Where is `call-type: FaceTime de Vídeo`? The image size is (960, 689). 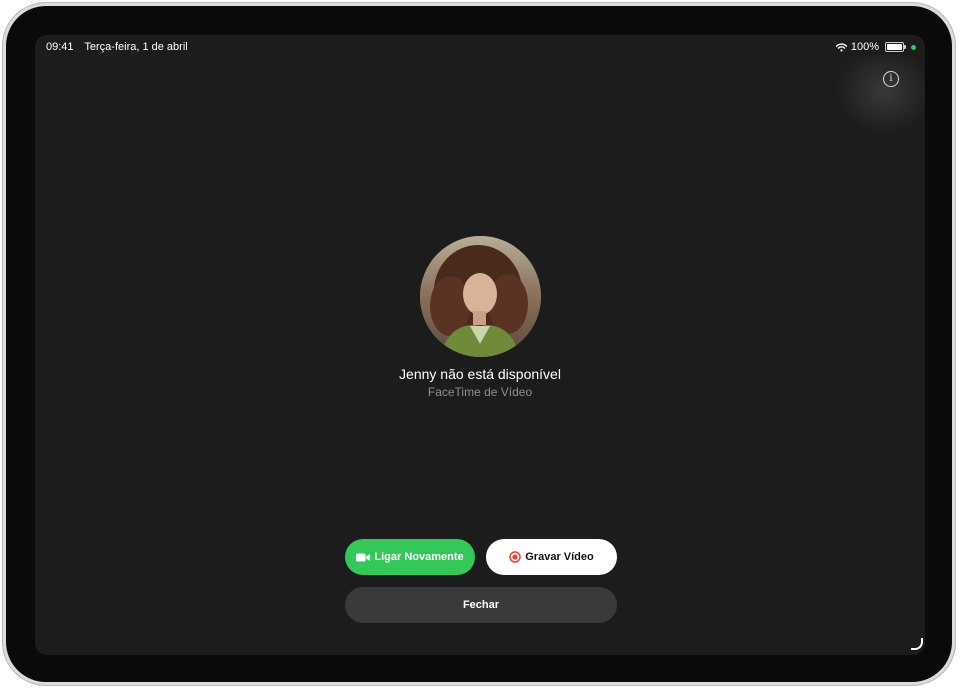 call-type: FaceTime de Vídeo is located at coordinates (480, 392).